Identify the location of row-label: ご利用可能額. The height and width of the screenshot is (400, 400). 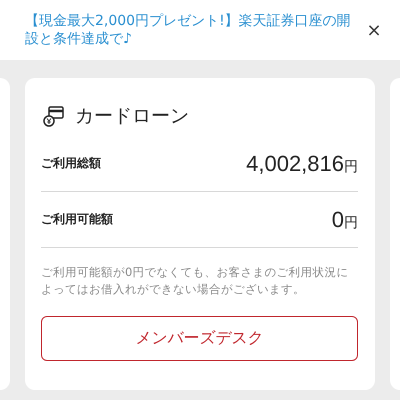
(77, 219).